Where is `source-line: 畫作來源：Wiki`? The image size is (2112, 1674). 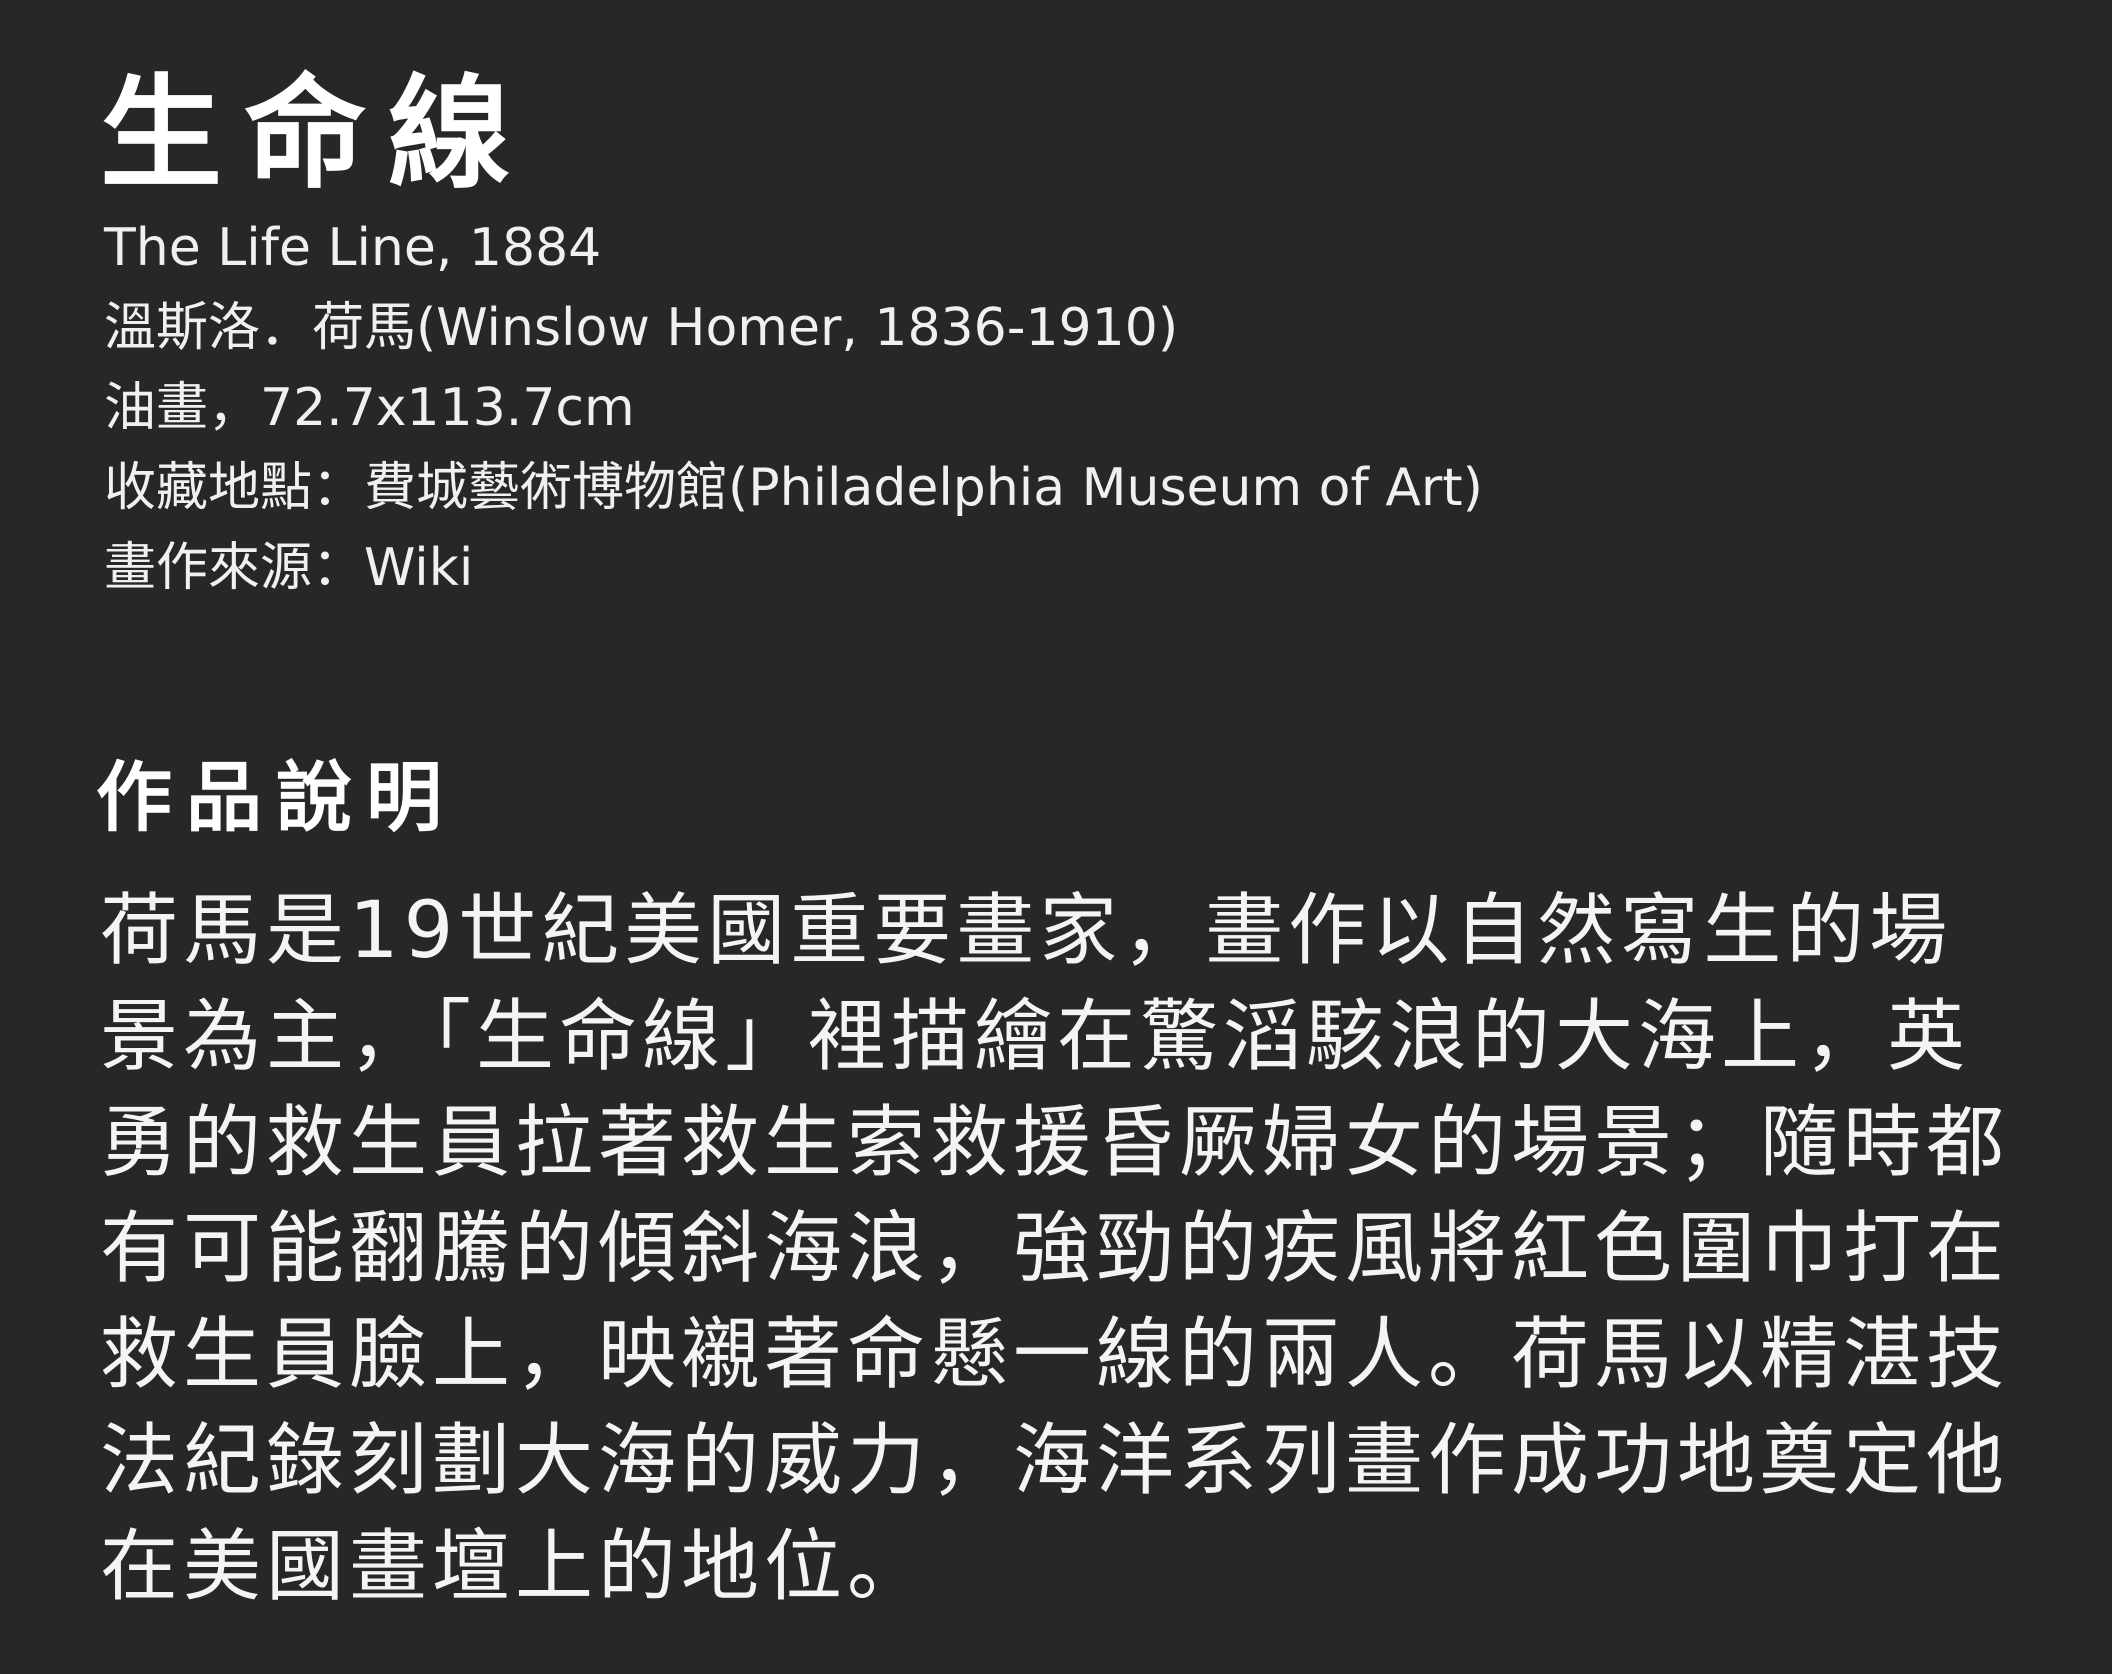 source-line: 畫作來源：Wiki is located at coordinates (289, 568).